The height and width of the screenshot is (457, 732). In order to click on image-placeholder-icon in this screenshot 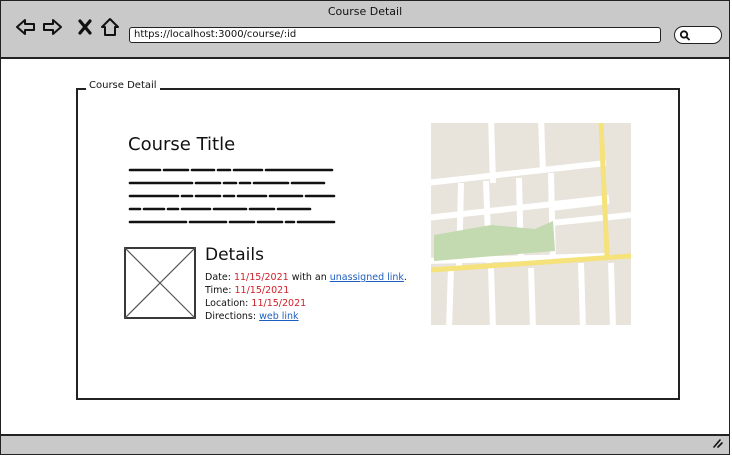, I will do `click(160, 283)`.